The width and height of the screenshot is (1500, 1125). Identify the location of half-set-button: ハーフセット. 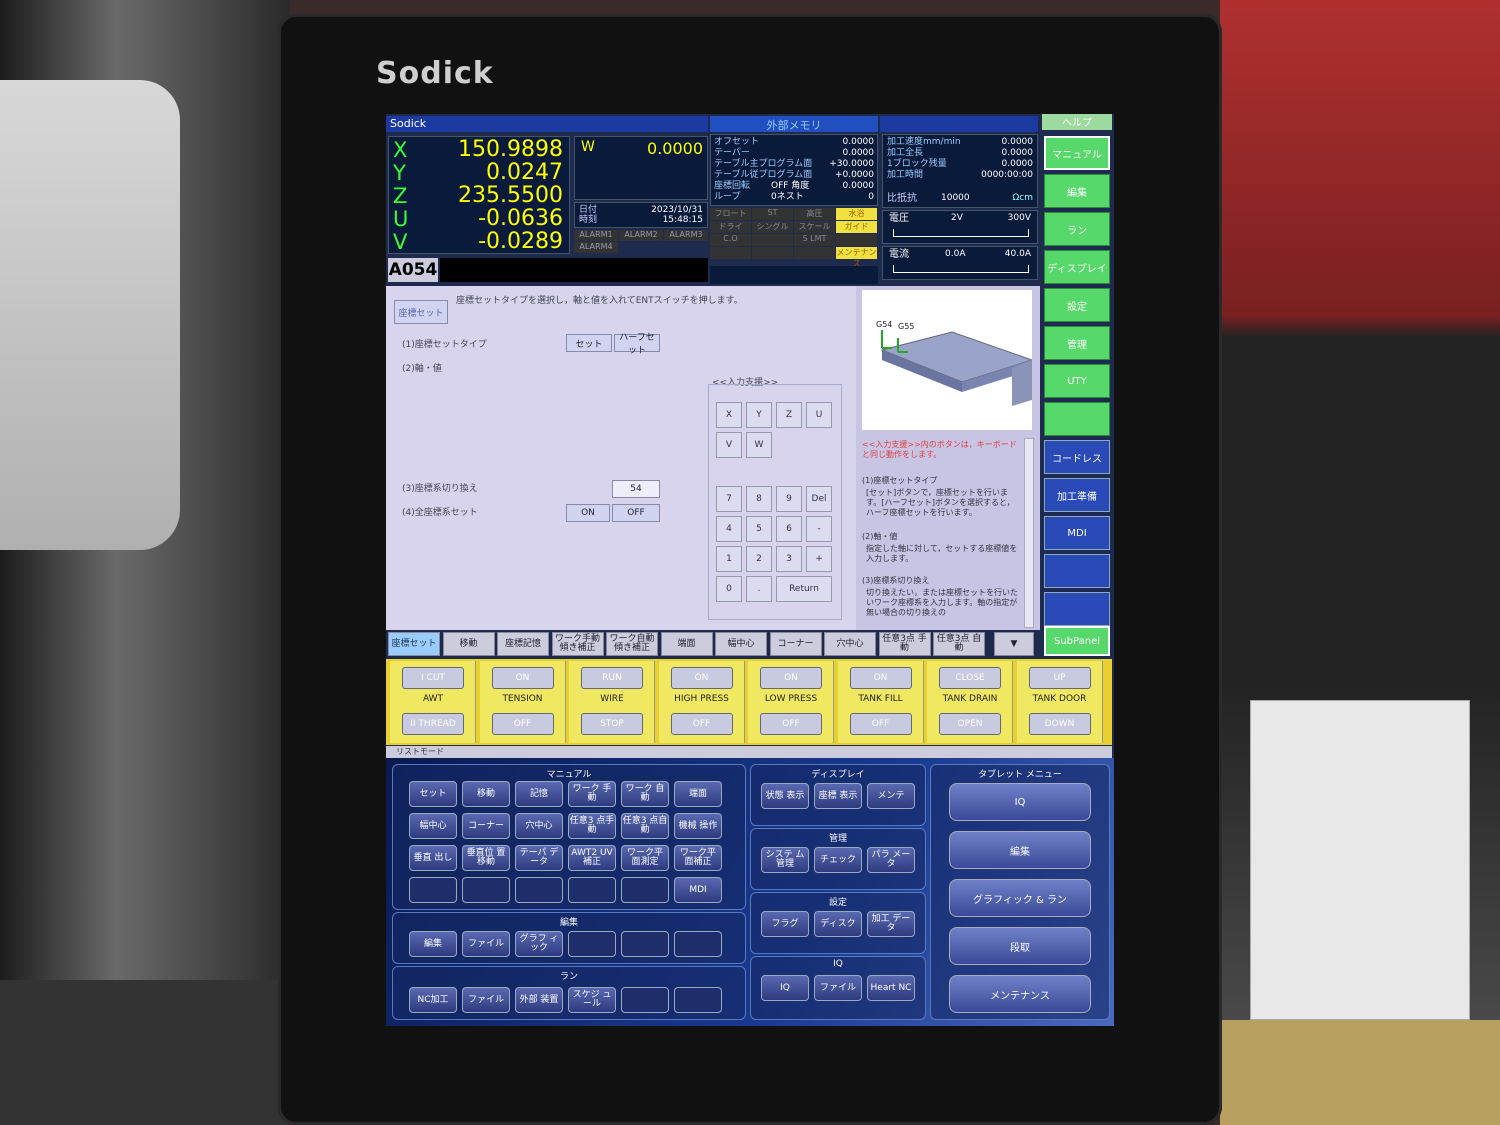
(637, 344).